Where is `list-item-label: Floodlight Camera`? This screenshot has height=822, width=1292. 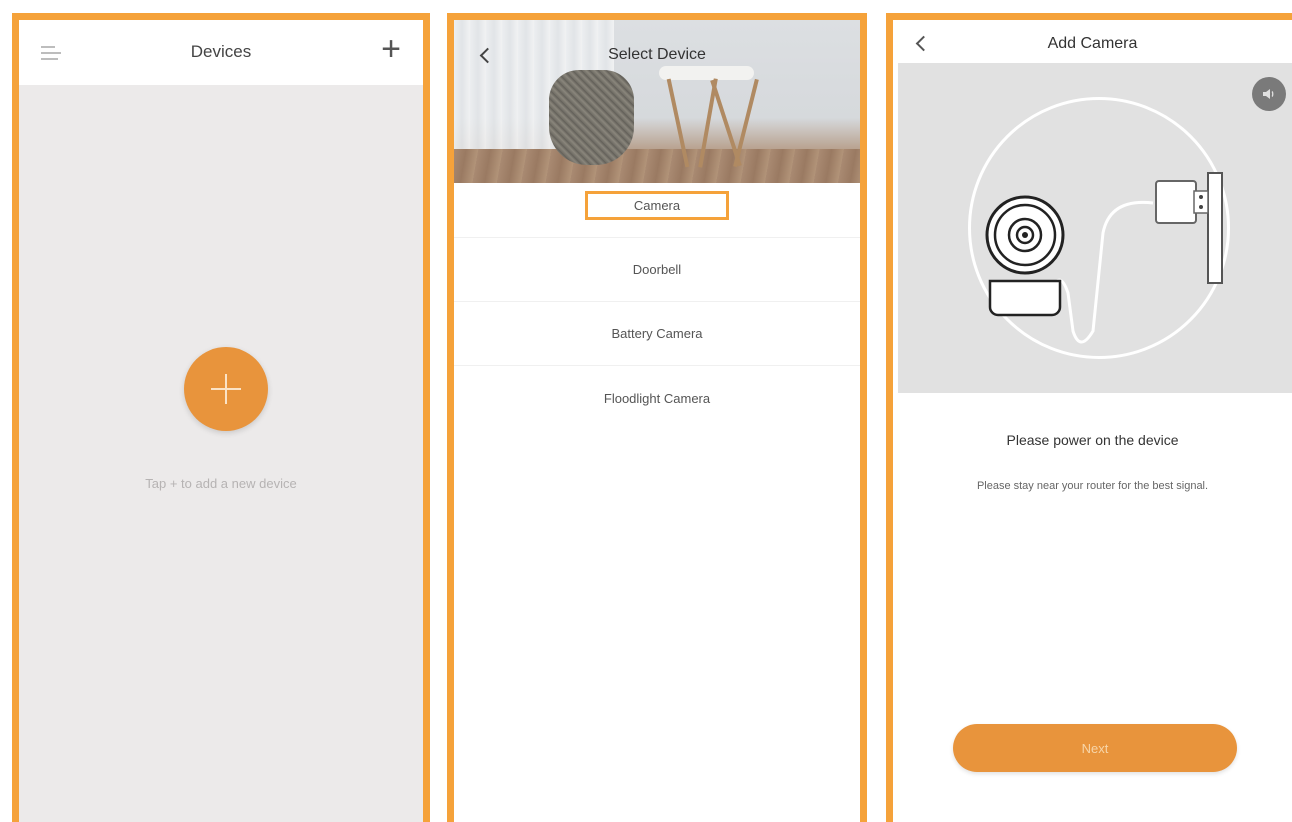 list-item-label: Floodlight Camera is located at coordinates (657, 398).